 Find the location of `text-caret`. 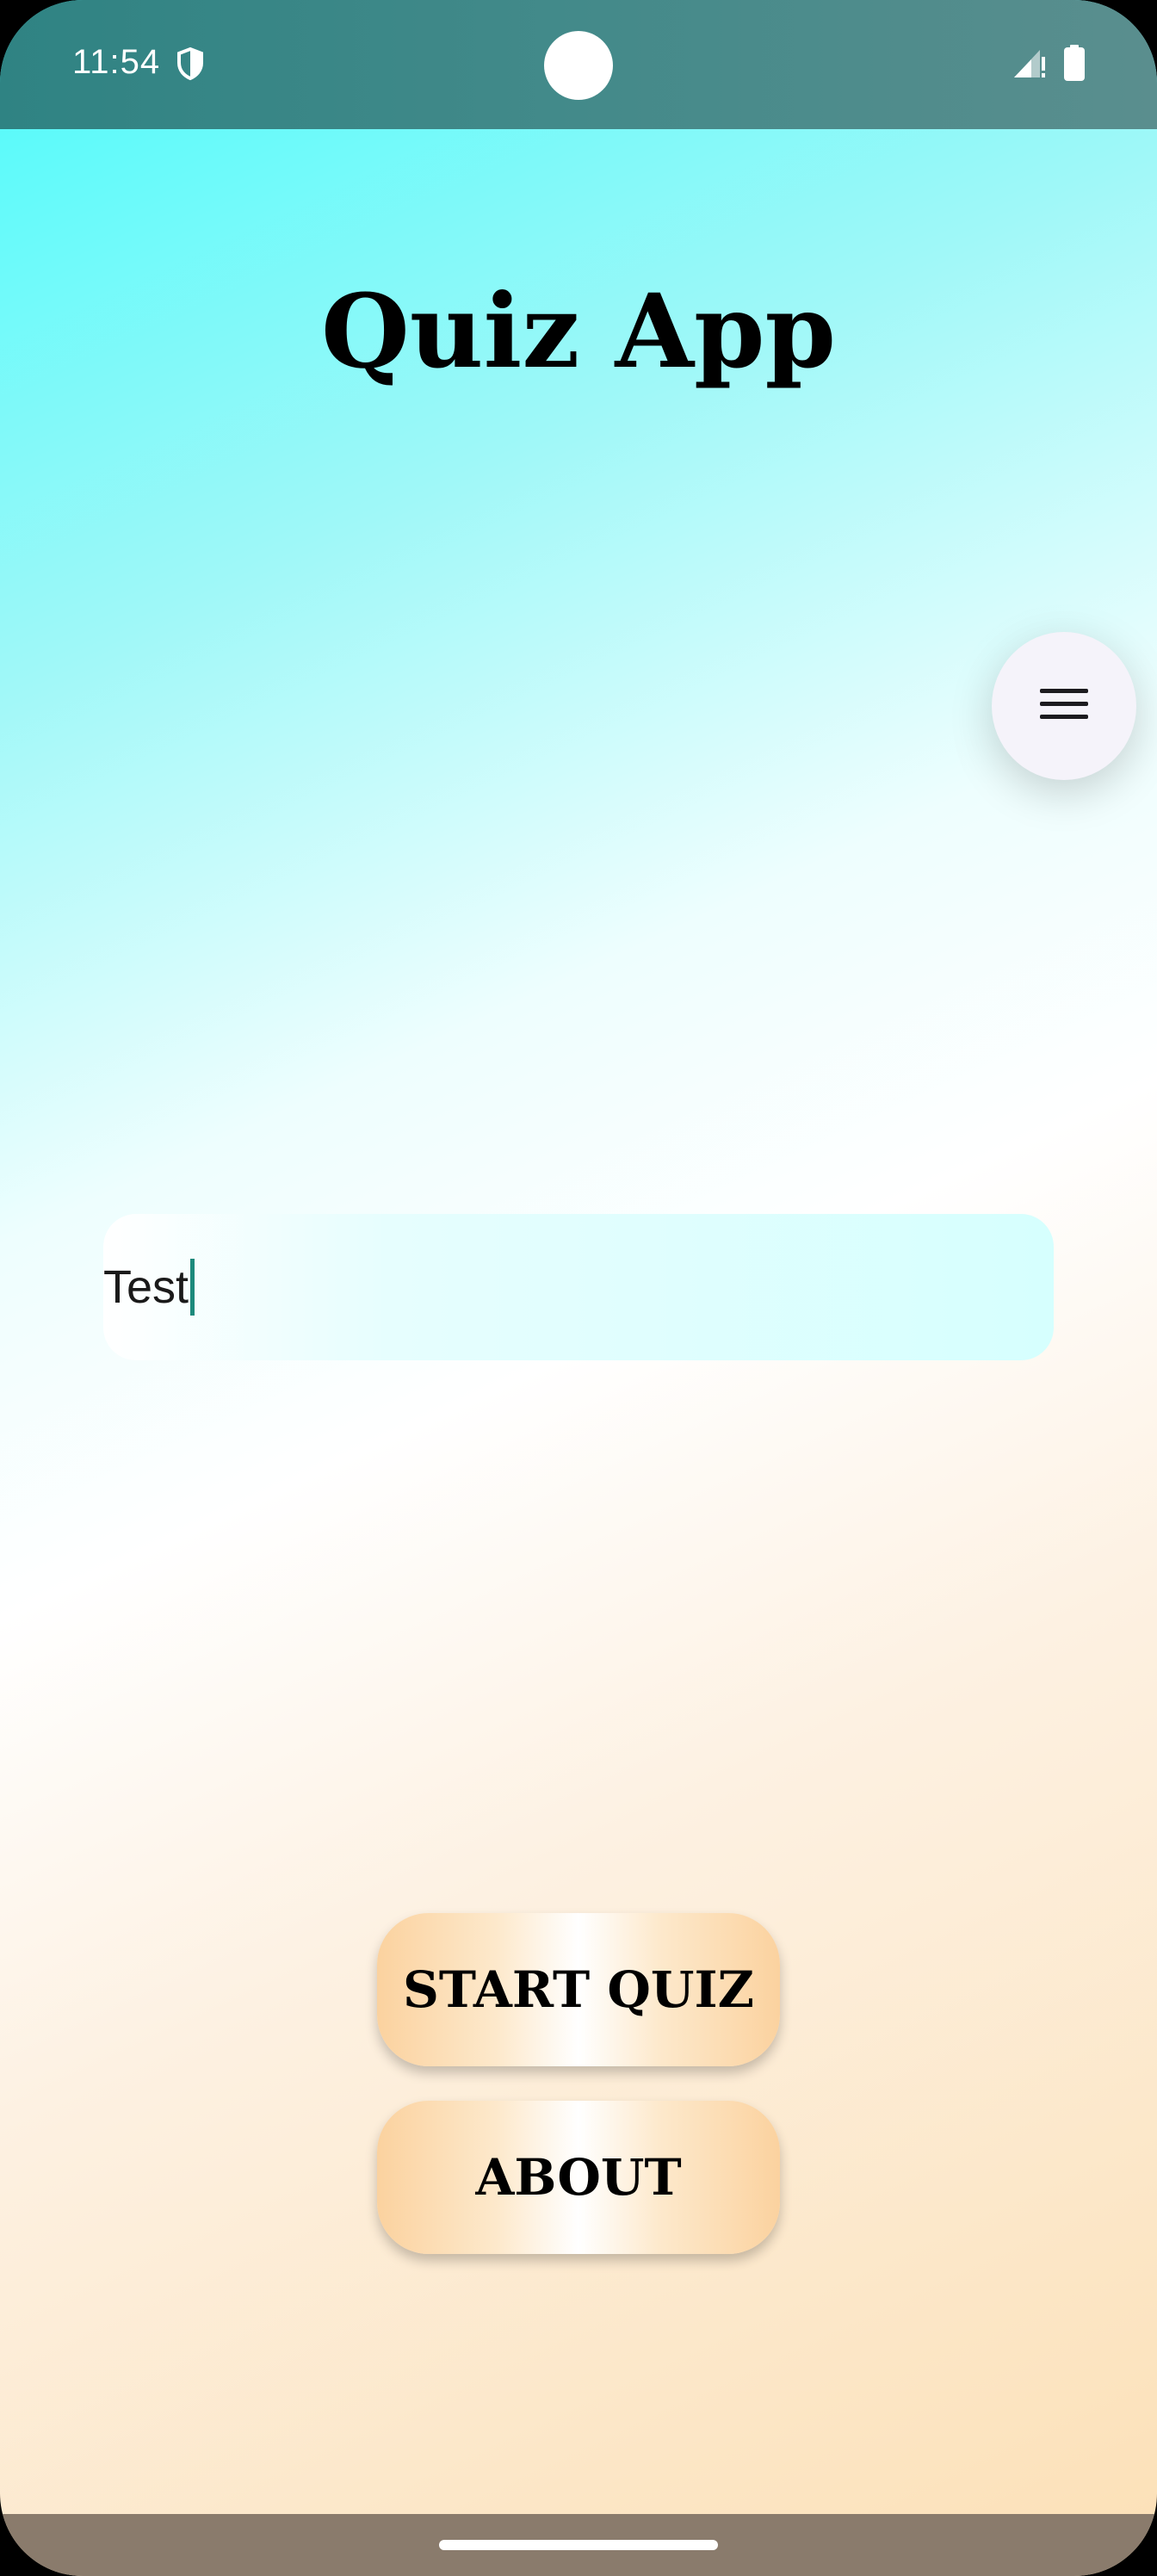

text-caret is located at coordinates (193, 1287).